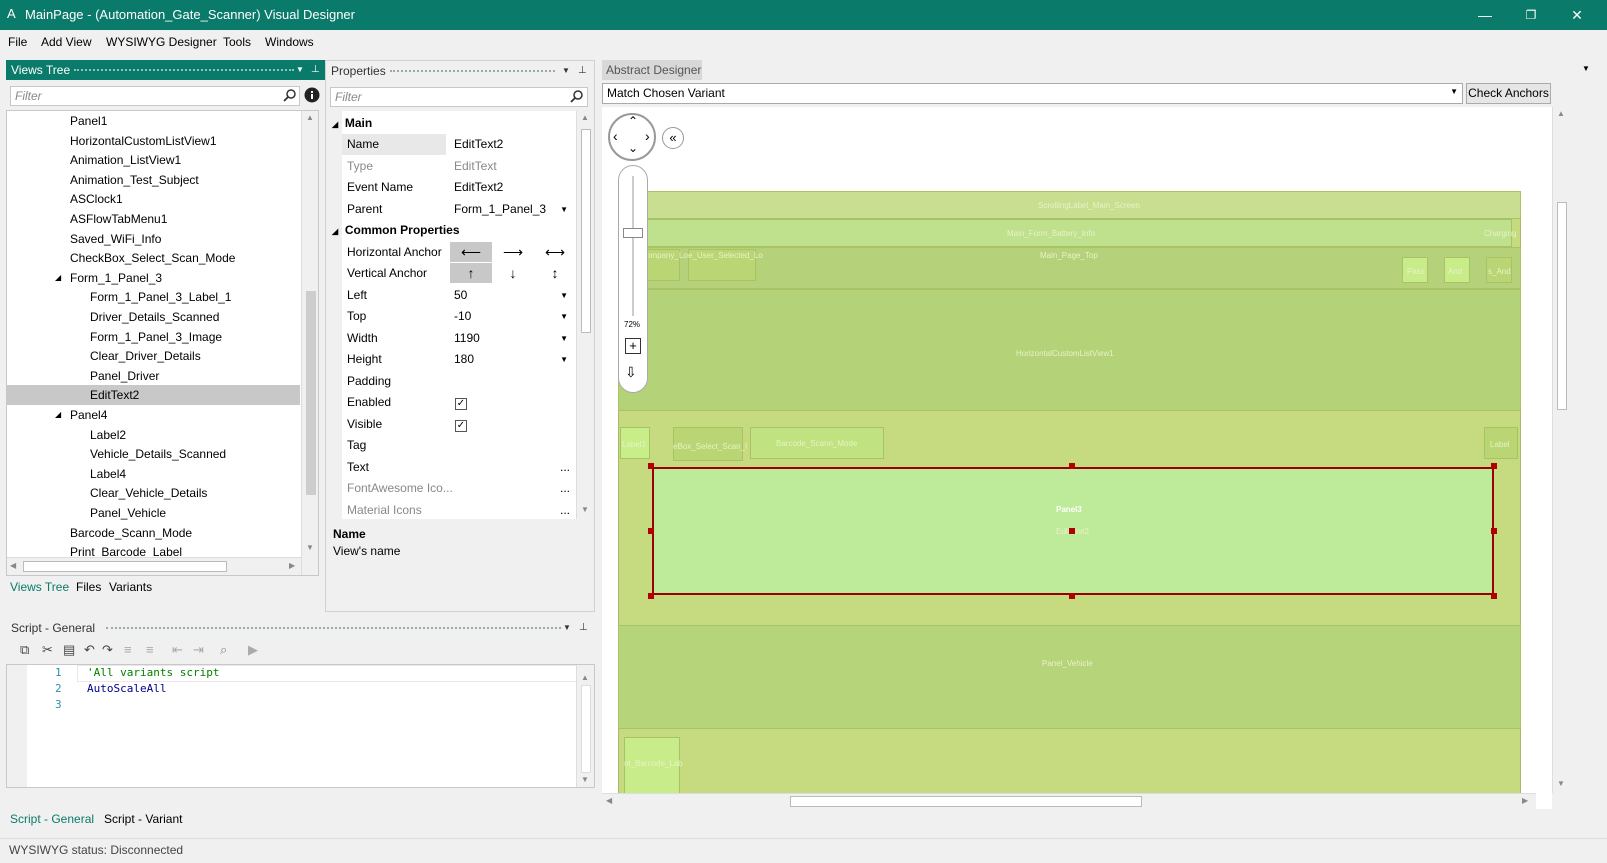 The height and width of the screenshot is (863, 1607). I want to click on prop-parent-dropdown: Form_1_Panel_3 ▼, so click(514, 209).